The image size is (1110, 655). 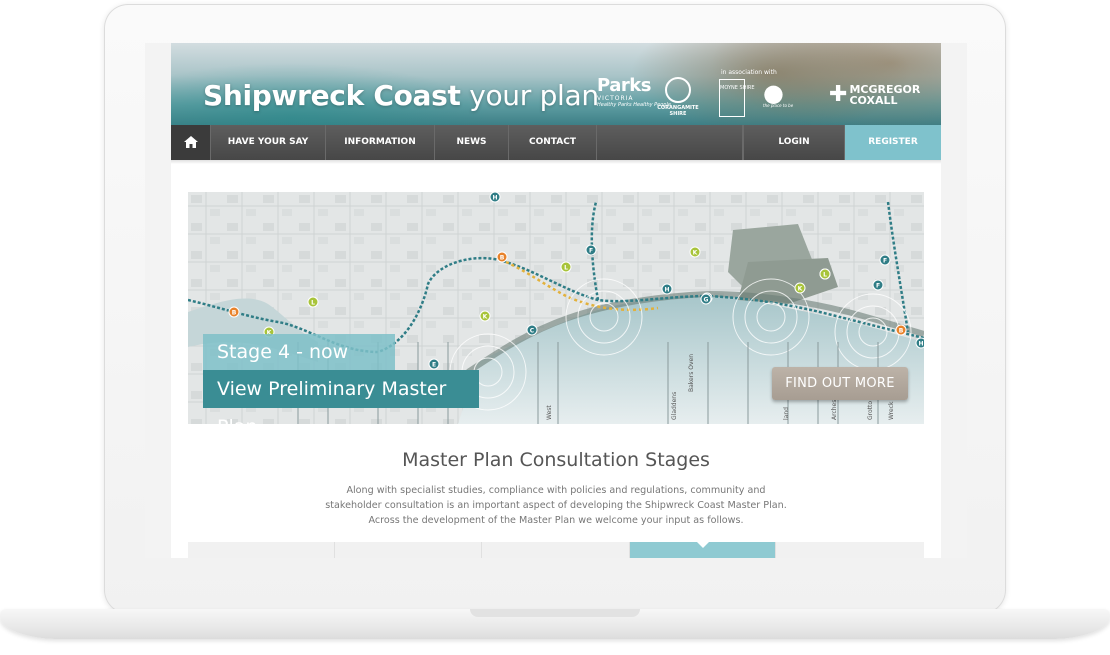 What do you see at coordinates (778, 105) in the screenshot?
I see `victoria-logo-tag: the place to be` at bounding box center [778, 105].